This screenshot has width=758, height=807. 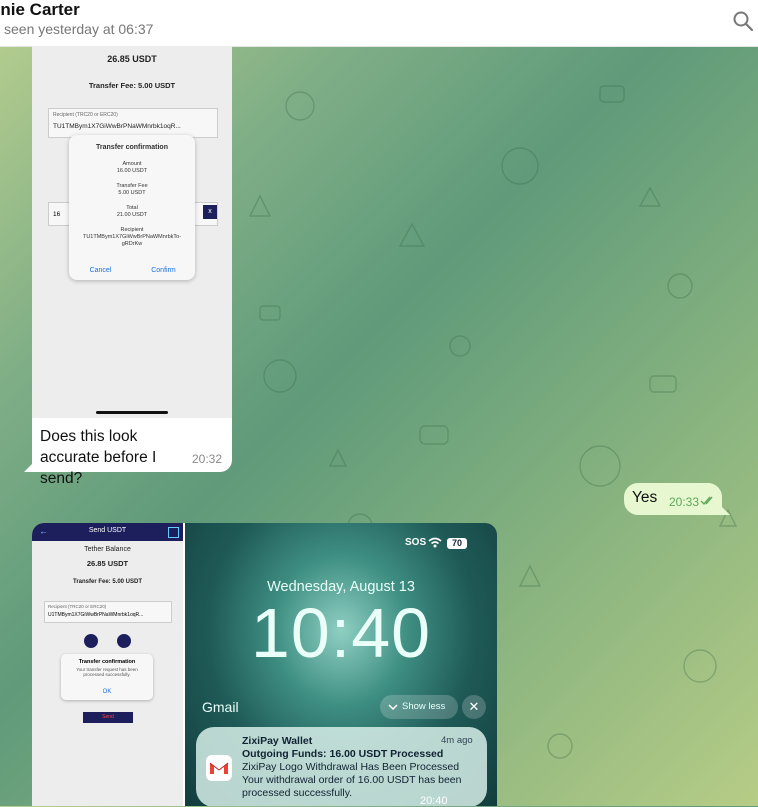 I want to click on dialog-confirm-button: Confirm, so click(x=163, y=270).